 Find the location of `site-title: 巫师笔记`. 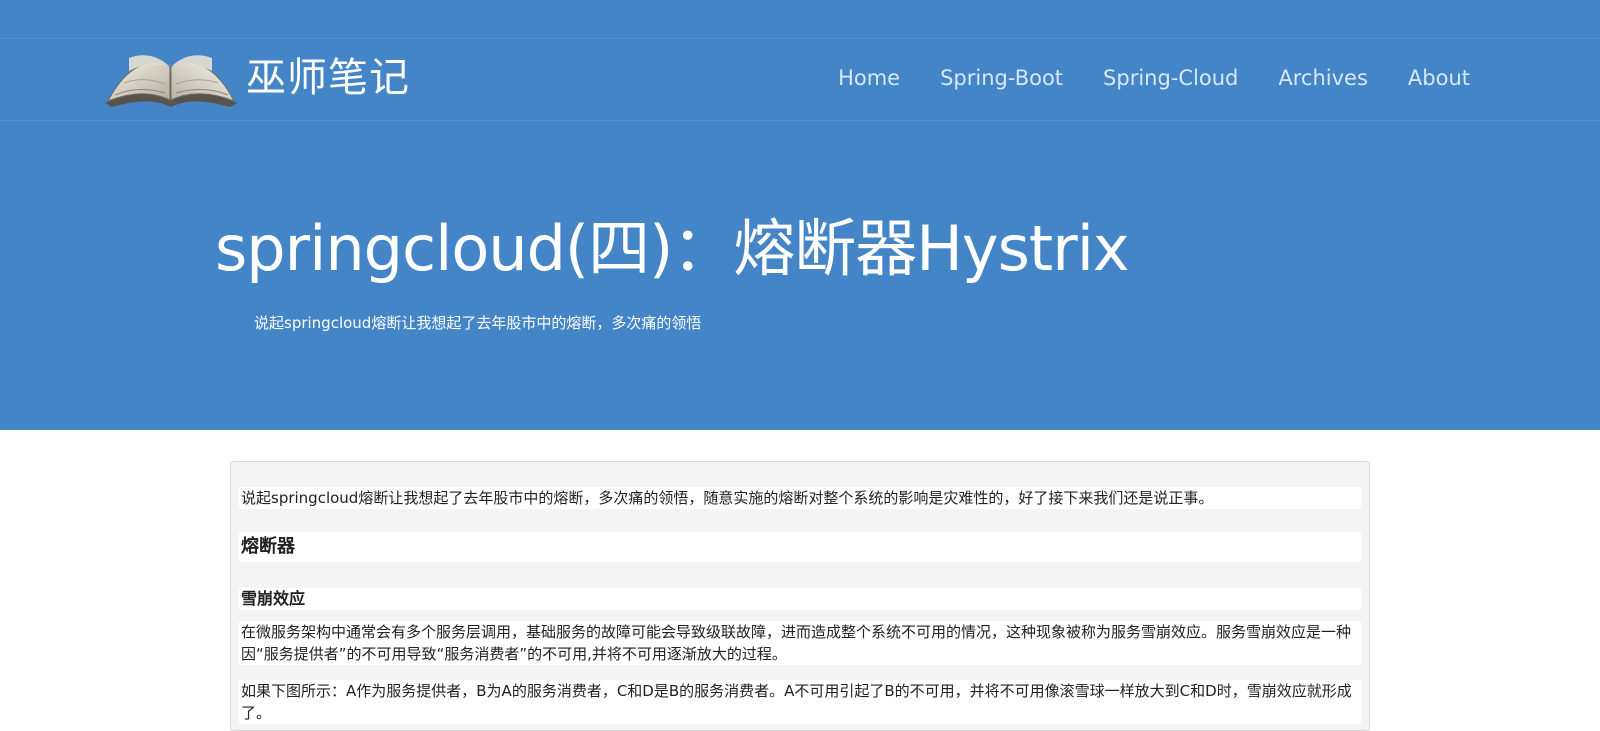

site-title: 巫师笔记 is located at coordinates (328, 78).